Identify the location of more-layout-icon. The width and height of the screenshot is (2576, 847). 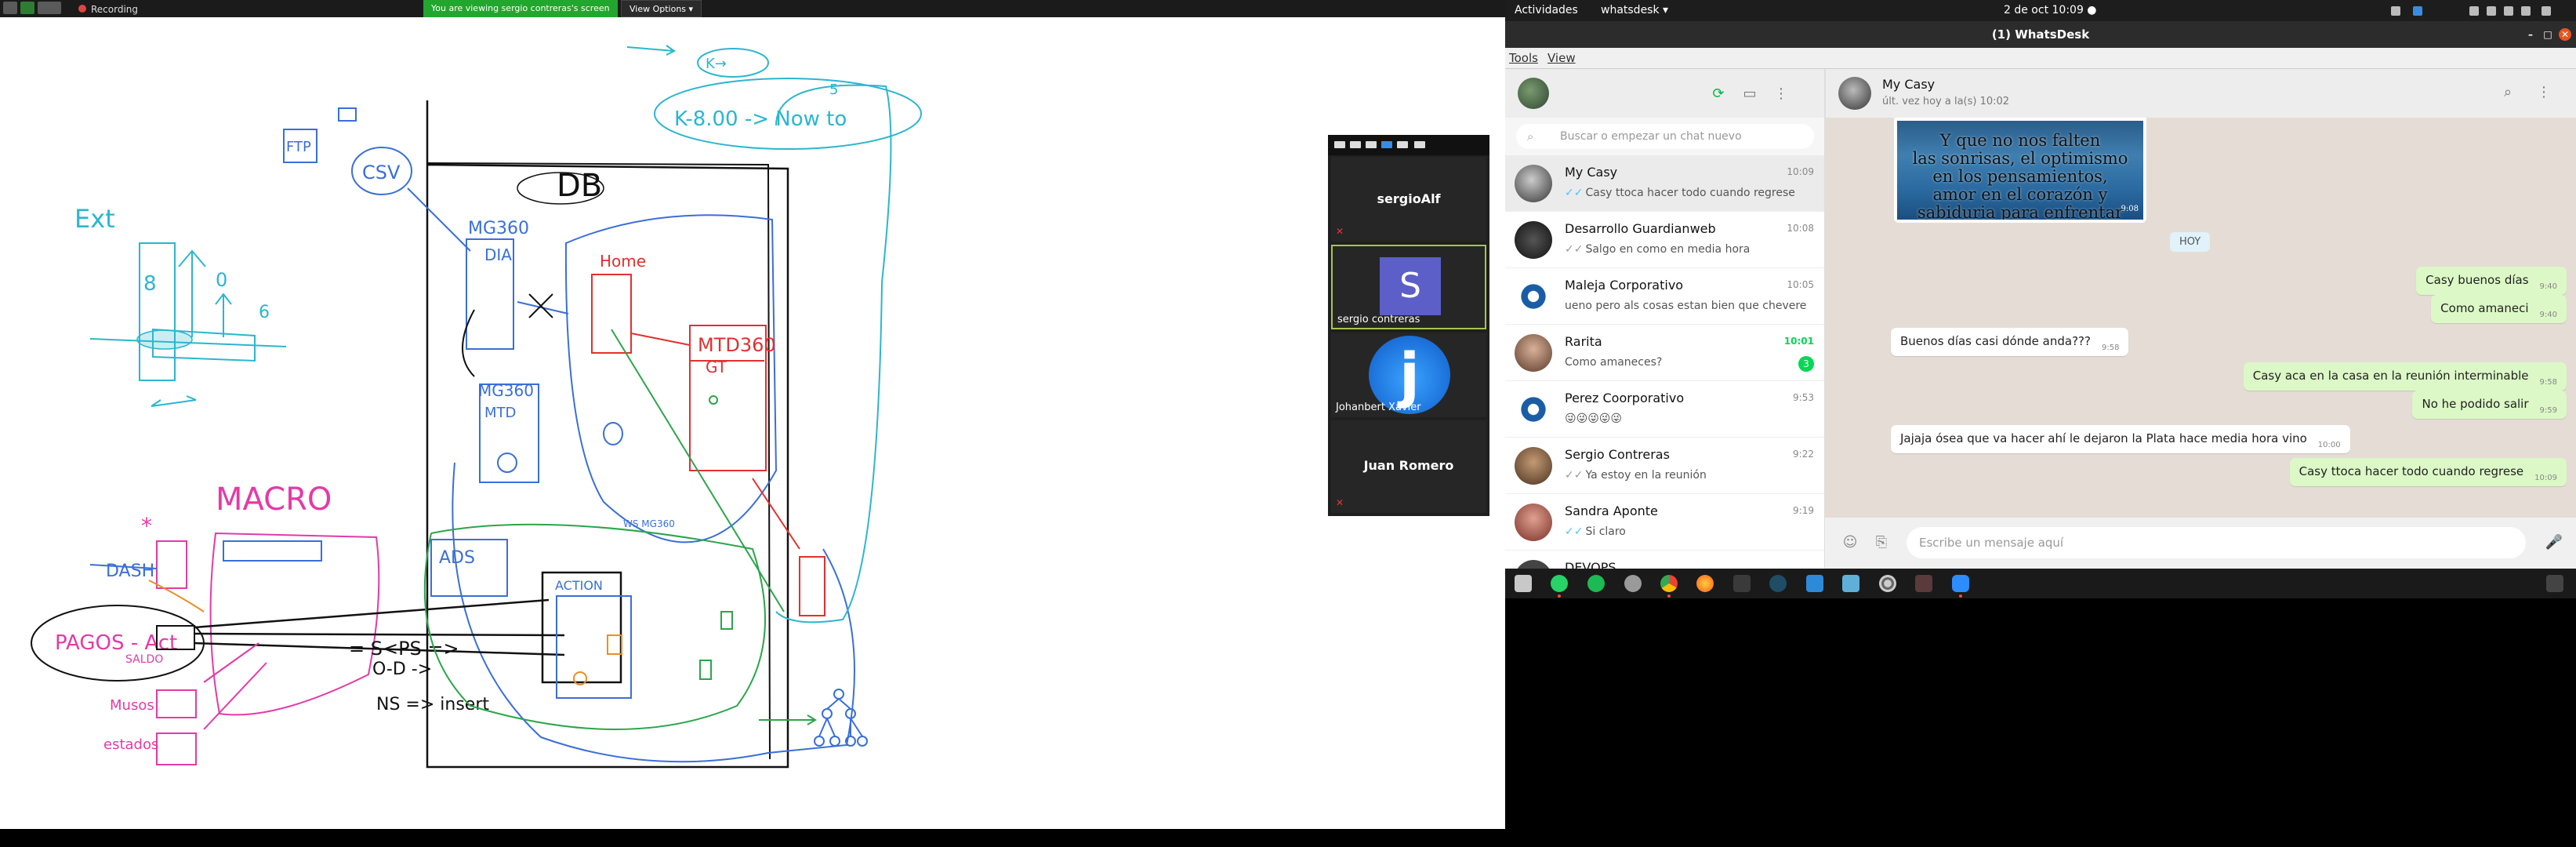
(1419, 144).